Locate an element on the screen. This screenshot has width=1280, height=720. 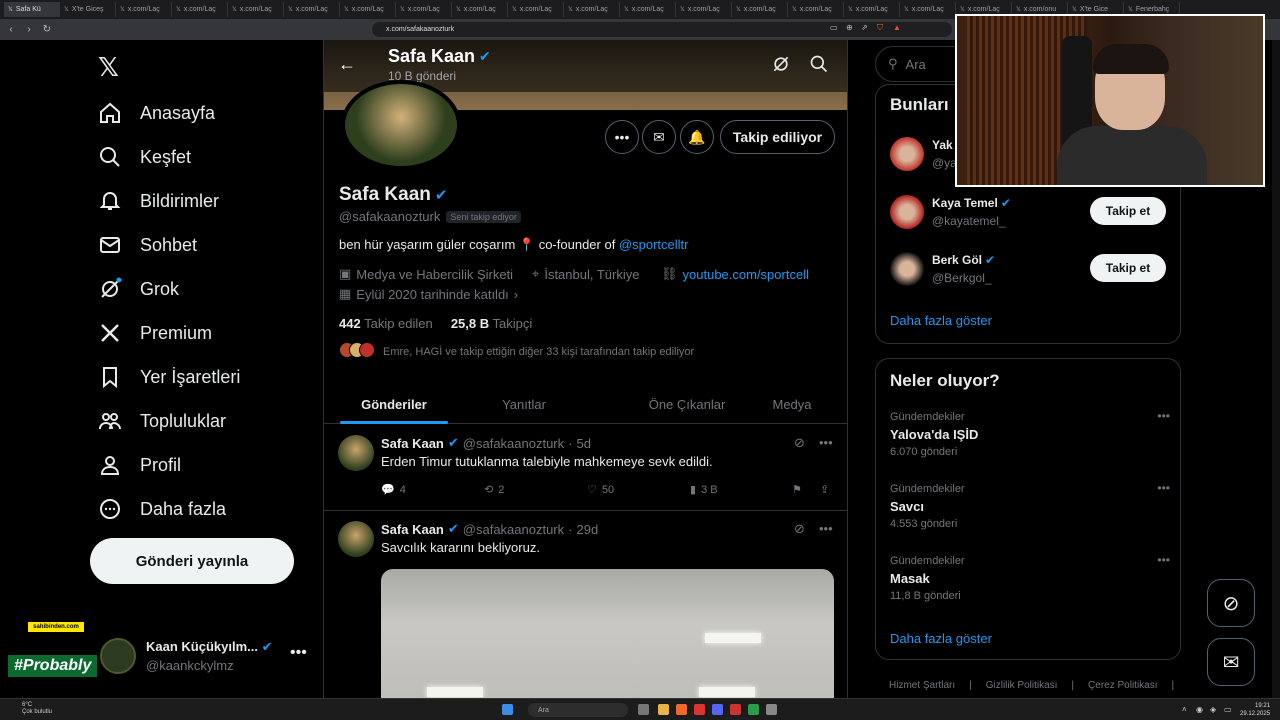
nav-item-home: Anasayfa is located at coordinates (156, 113).